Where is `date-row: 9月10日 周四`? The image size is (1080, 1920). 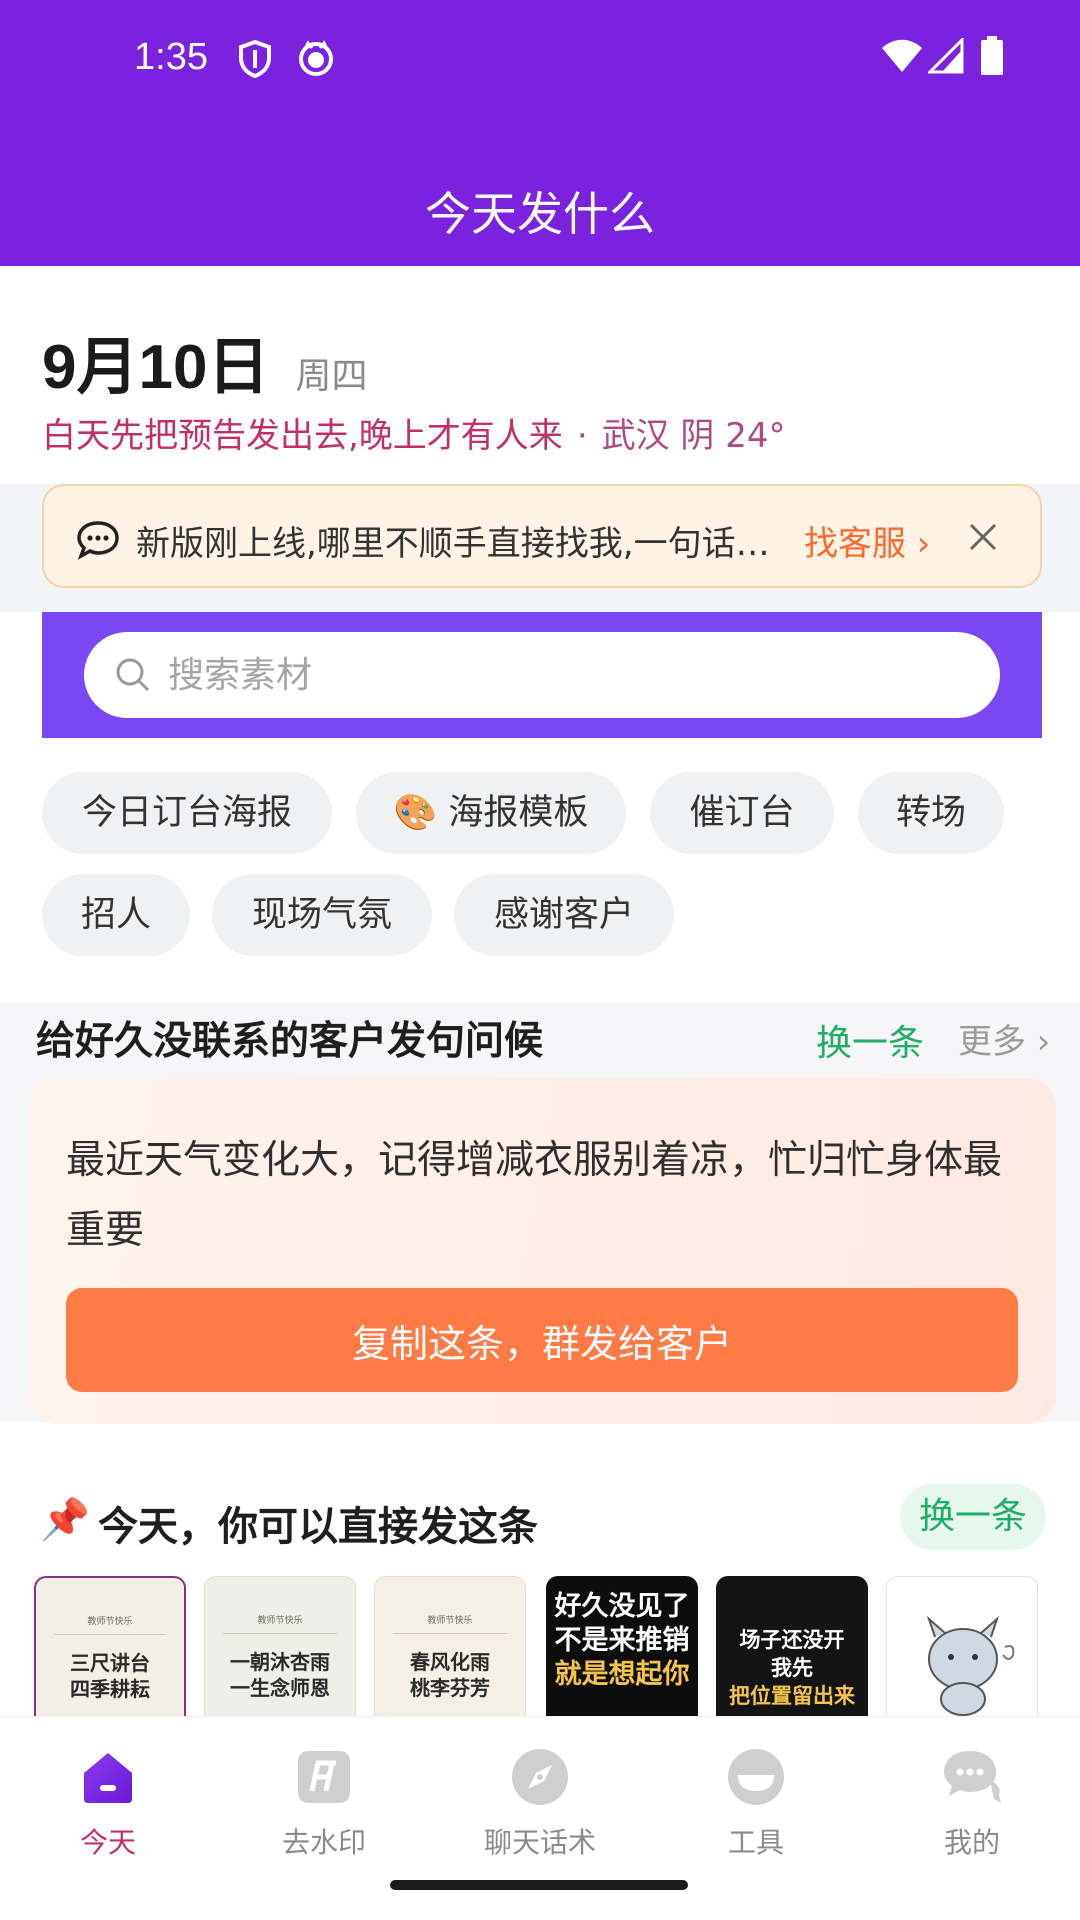 date-row: 9月10日 周四 is located at coordinates (204, 361).